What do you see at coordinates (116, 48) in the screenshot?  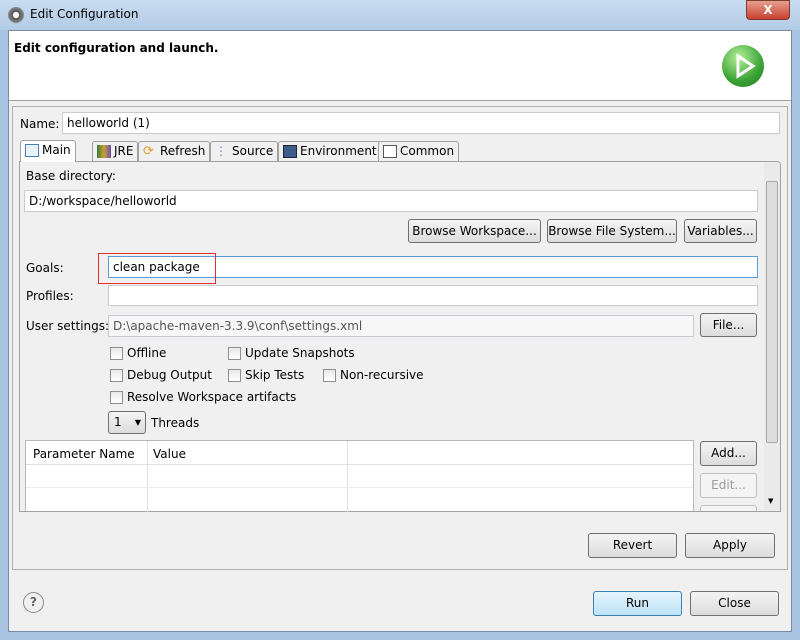 I see `header-title: Edit configuration and launch.` at bounding box center [116, 48].